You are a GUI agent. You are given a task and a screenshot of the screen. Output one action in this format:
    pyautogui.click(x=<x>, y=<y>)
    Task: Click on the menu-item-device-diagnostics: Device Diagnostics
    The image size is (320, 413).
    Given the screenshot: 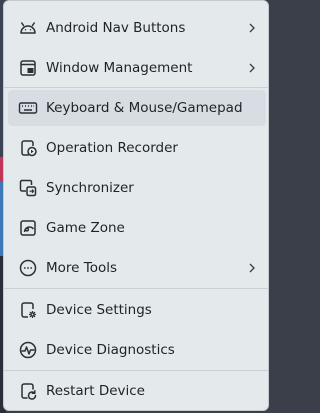 What is the action you would take?
    pyautogui.click(x=137, y=350)
    